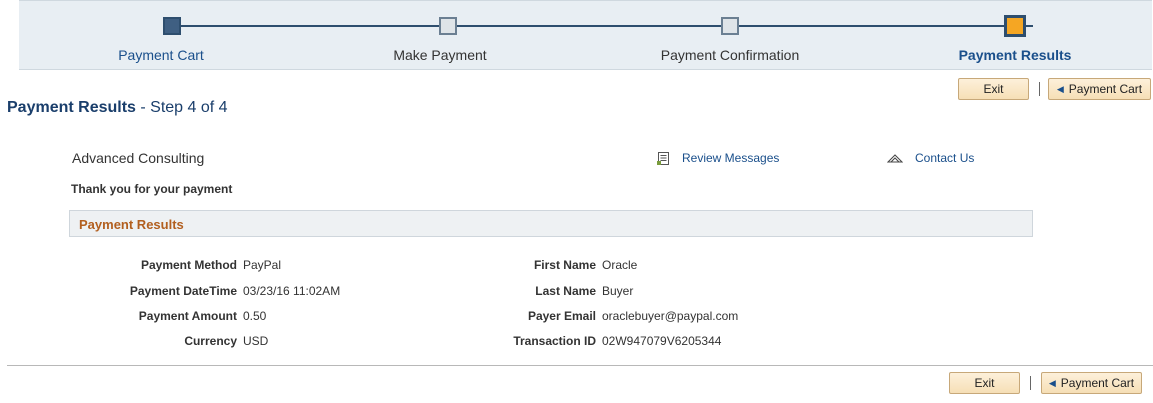 Image resolution: width=1153 pixels, height=403 pixels. What do you see at coordinates (187, 316) in the screenshot?
I see `payment-amount-label: Payment Amount` at bounding box center [187, 316].